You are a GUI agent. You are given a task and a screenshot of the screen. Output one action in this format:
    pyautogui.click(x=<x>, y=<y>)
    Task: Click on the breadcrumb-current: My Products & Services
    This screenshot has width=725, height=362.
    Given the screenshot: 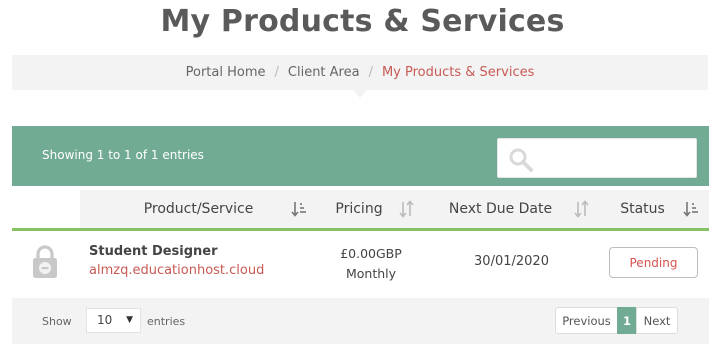 What is the action you would take?
    pyautogui.click(x=458, y=72)
    